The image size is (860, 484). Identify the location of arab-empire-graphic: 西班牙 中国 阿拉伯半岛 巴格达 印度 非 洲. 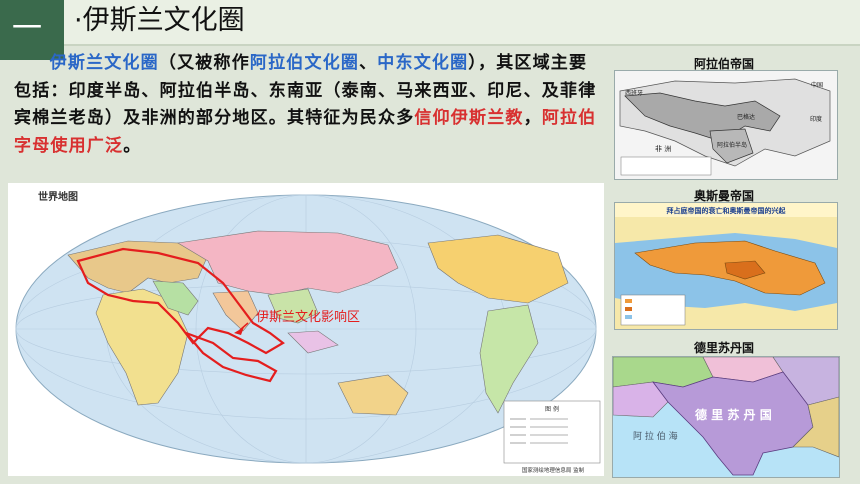
(726, 125).